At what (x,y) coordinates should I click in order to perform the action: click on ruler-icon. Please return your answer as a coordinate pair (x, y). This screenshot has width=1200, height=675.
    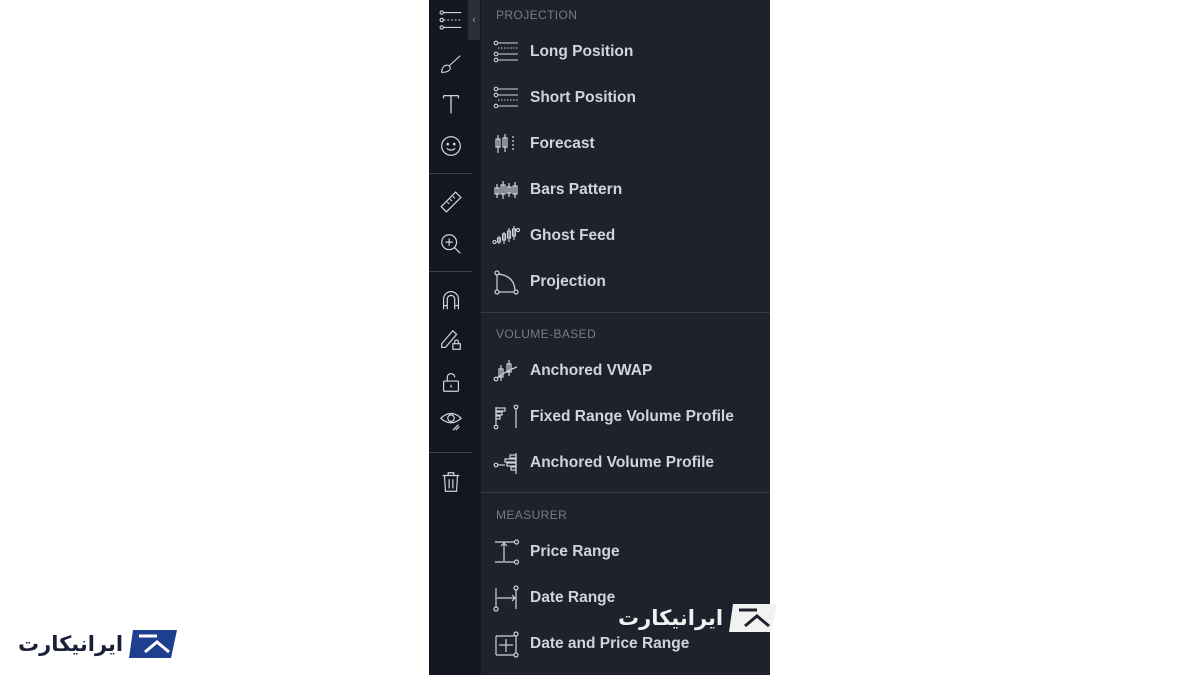
    Looking at the image, I should click on (451, 202).